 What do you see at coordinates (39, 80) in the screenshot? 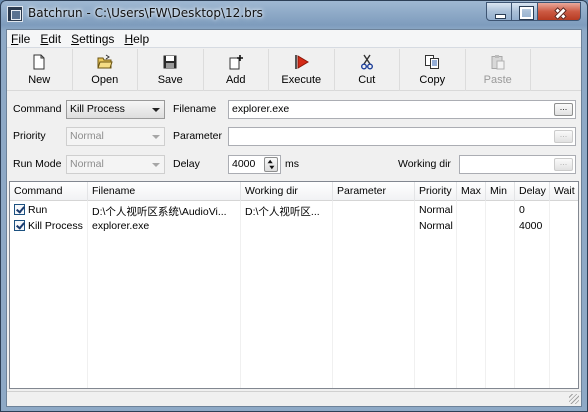
I see `new-label: New` at bounding box center [39, 80].